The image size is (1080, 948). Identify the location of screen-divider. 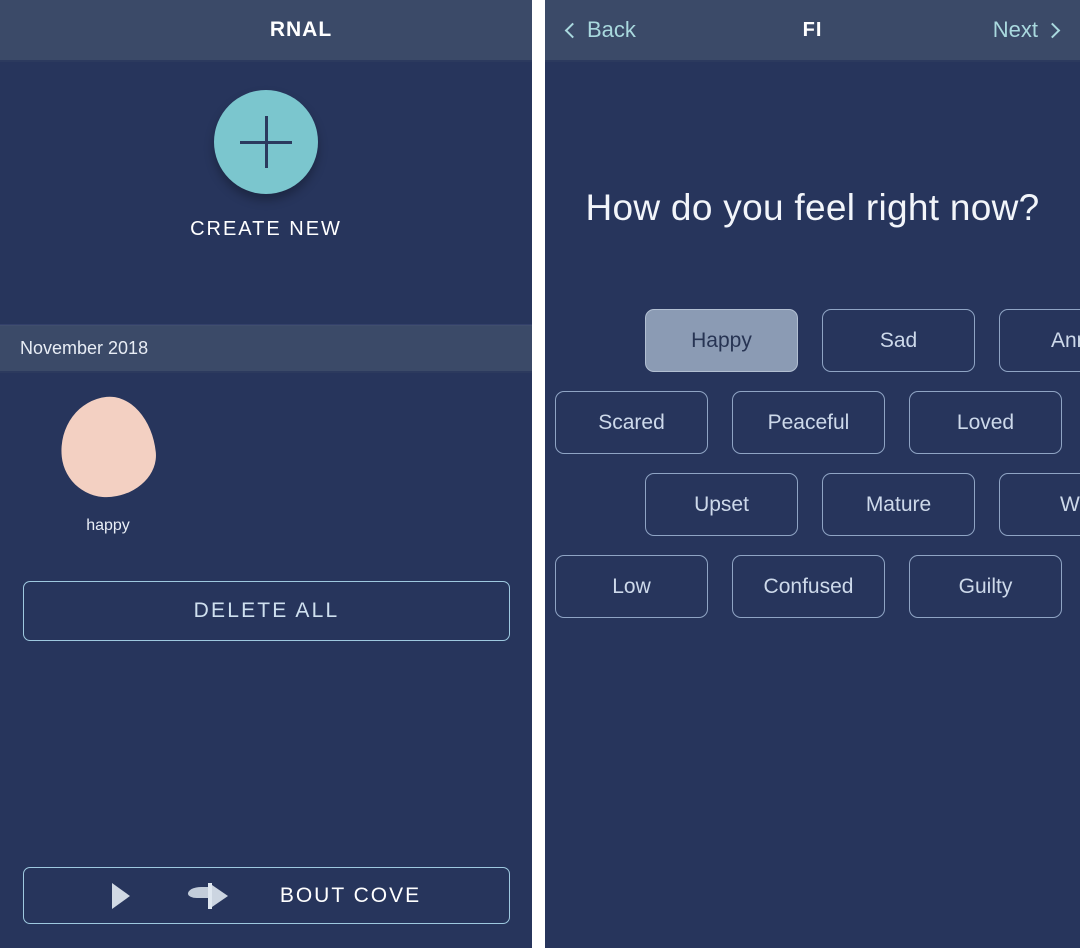
(538, 474).